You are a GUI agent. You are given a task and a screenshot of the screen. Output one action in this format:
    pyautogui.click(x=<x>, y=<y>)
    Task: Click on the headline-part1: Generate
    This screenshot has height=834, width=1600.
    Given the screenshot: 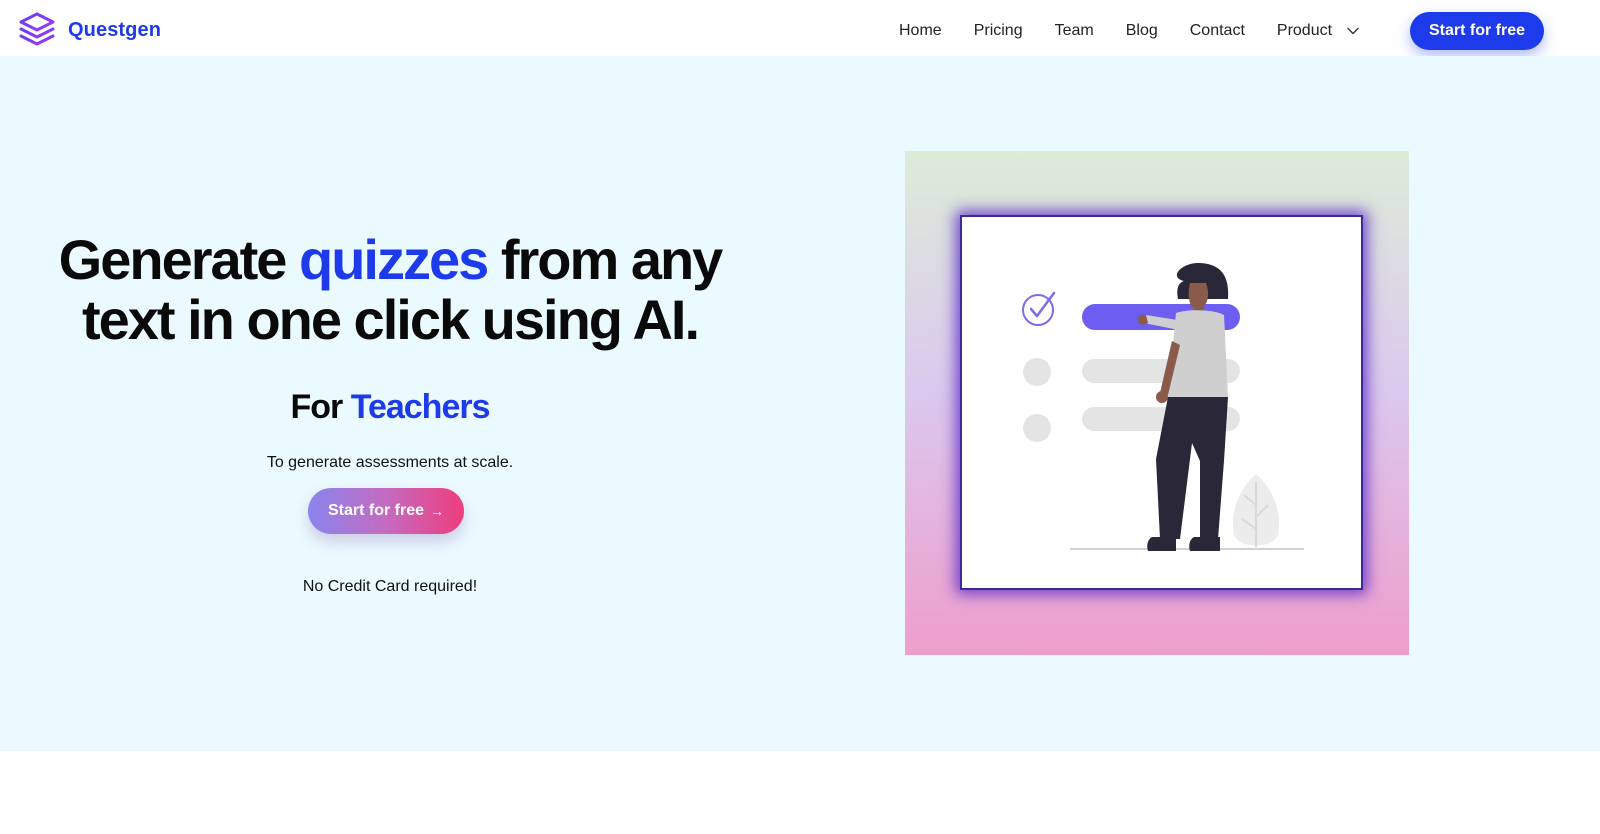 What is the action you would take?
    pyautogui.click(x=178, y=259)
    